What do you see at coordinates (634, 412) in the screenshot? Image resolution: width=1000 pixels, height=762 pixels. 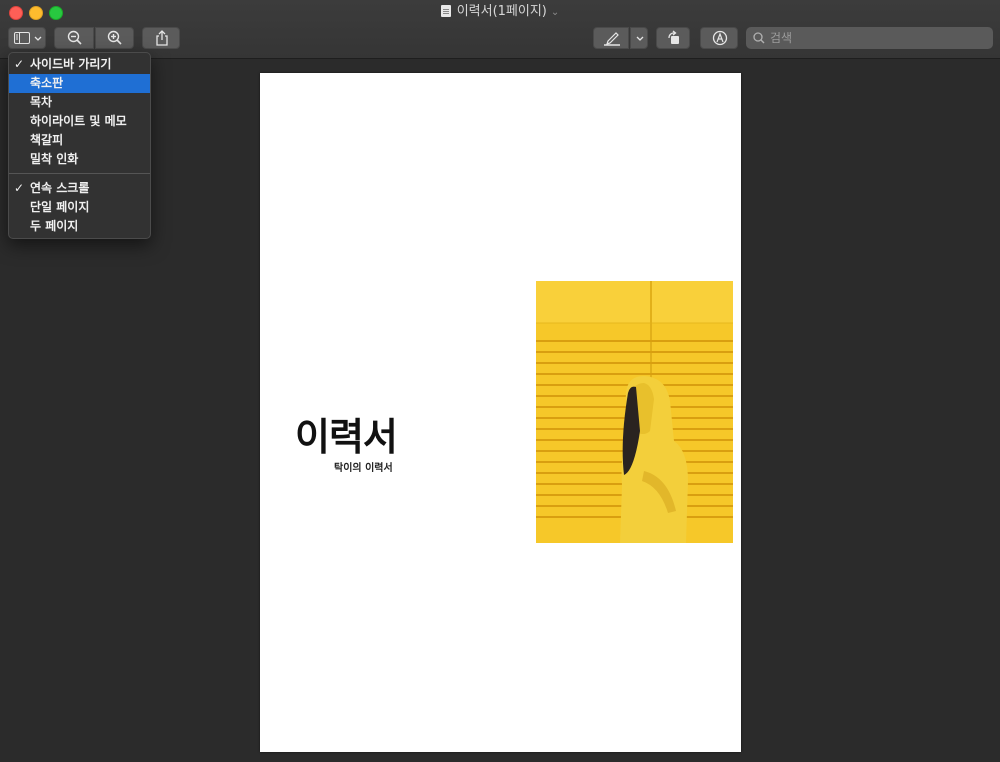 I see `profile-photo` at bounding box center [634, 412].